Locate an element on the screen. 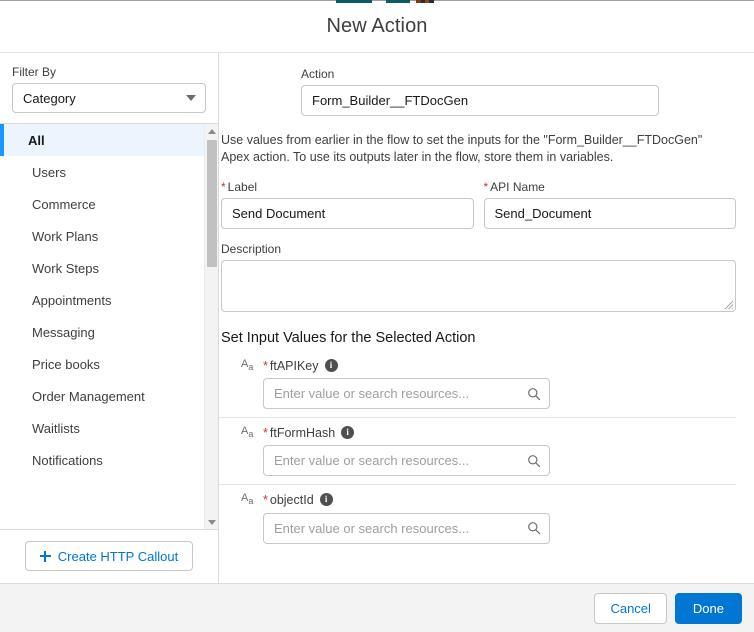  label-field-input is located at coordinates (347, 213).